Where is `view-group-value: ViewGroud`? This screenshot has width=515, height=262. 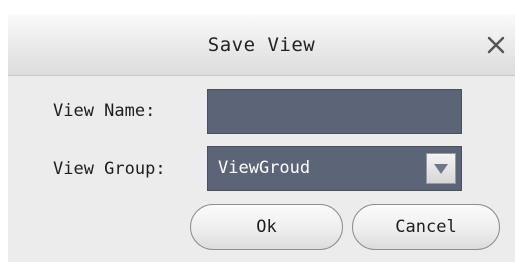 view-group-value: ViewGroud is located at coordinates (264, 168).